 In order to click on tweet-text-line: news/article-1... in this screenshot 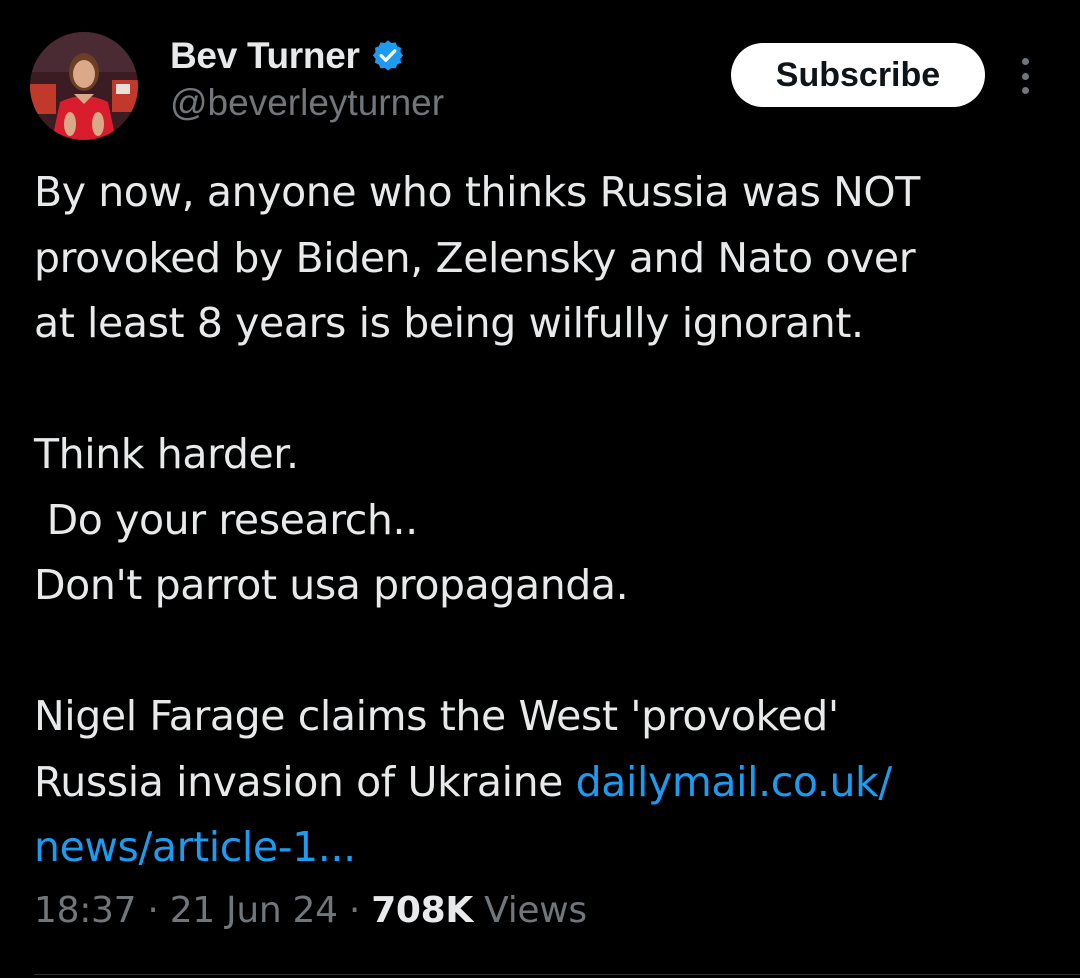, I will do `click(544, 848)`.